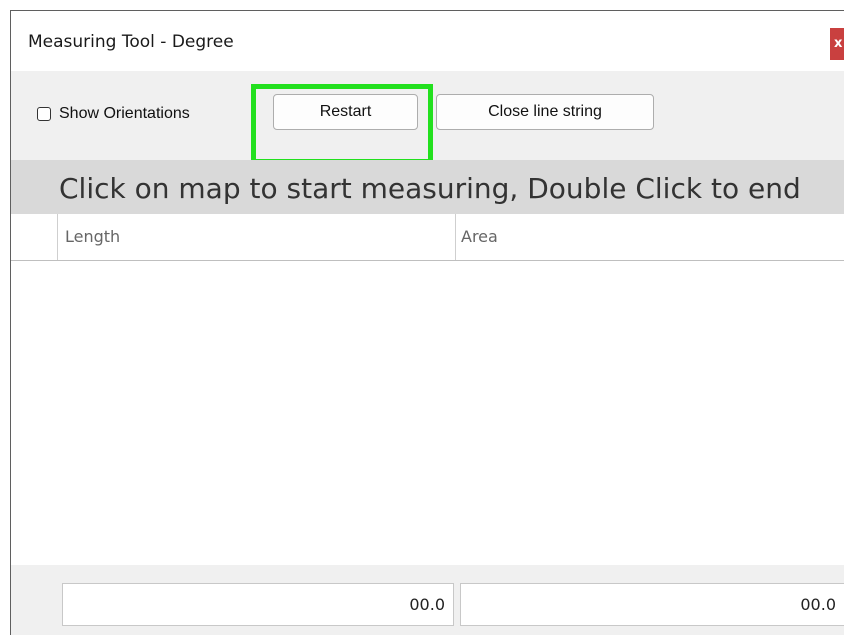 This screenshot has height=635, width=844. What do you see at coordinates (44, 114) in the screenshot?
I see `show-orientations-checkbox` at bounding box center [44, 114].